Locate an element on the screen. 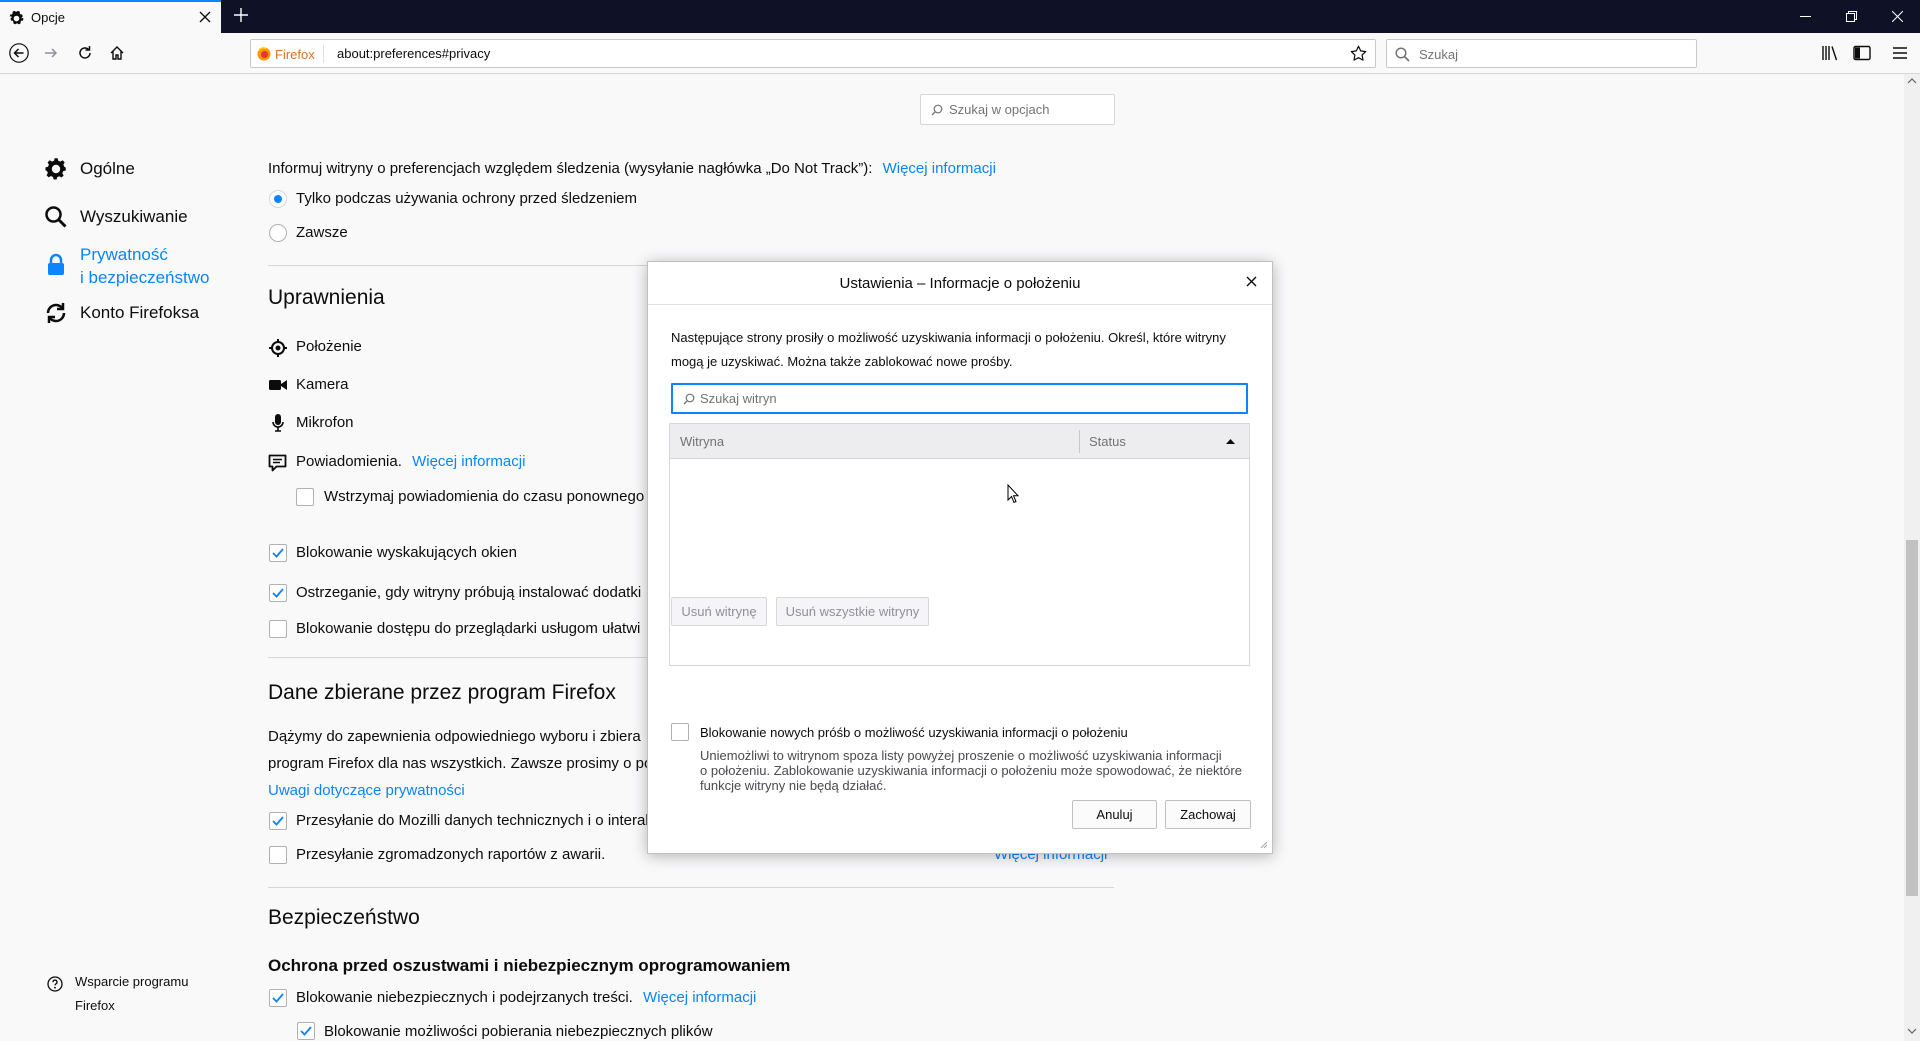  pause-notifications-checkbox is located at coordinates (305, 497).